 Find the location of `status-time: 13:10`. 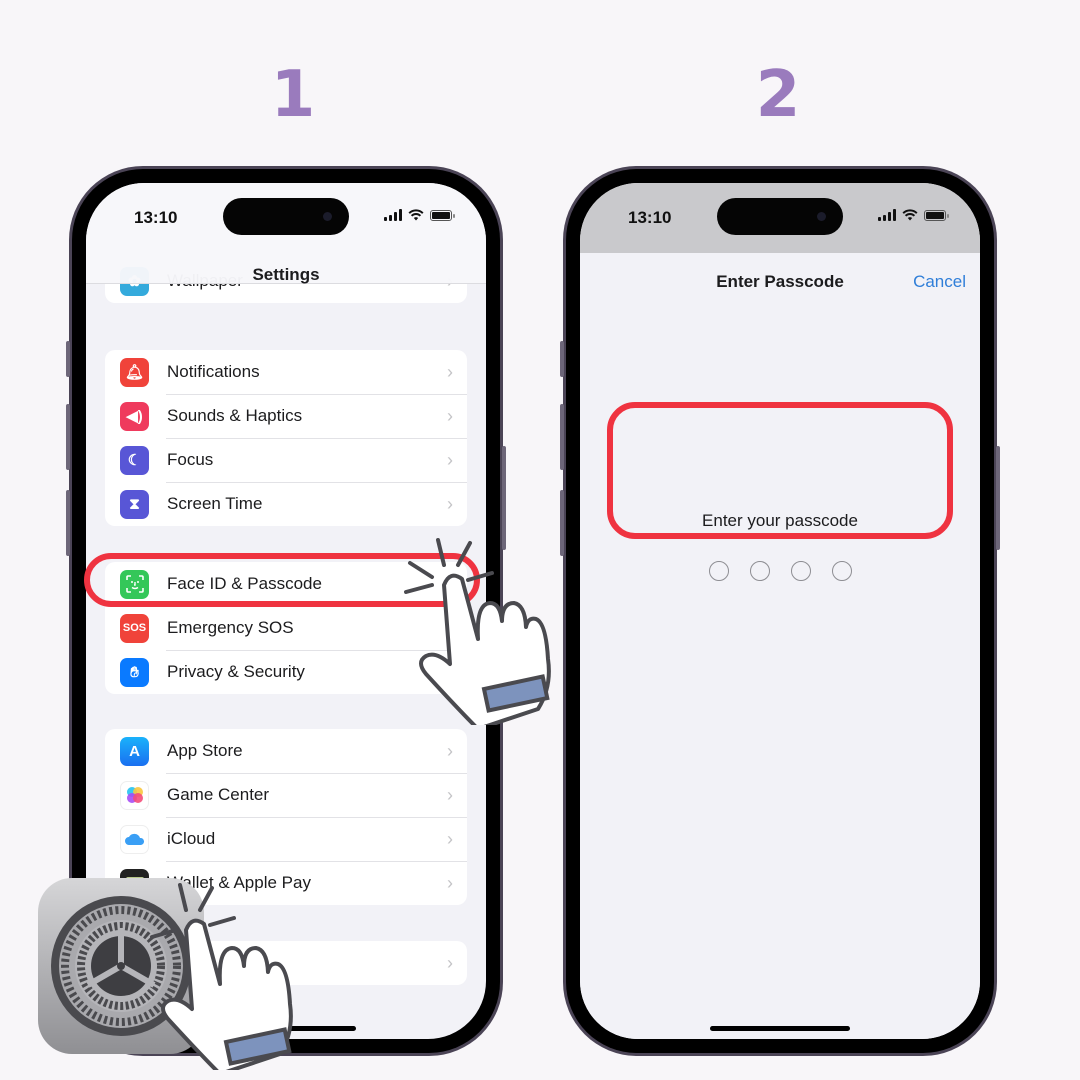

status-time: 13:10 is located at coordinates (156, 217).